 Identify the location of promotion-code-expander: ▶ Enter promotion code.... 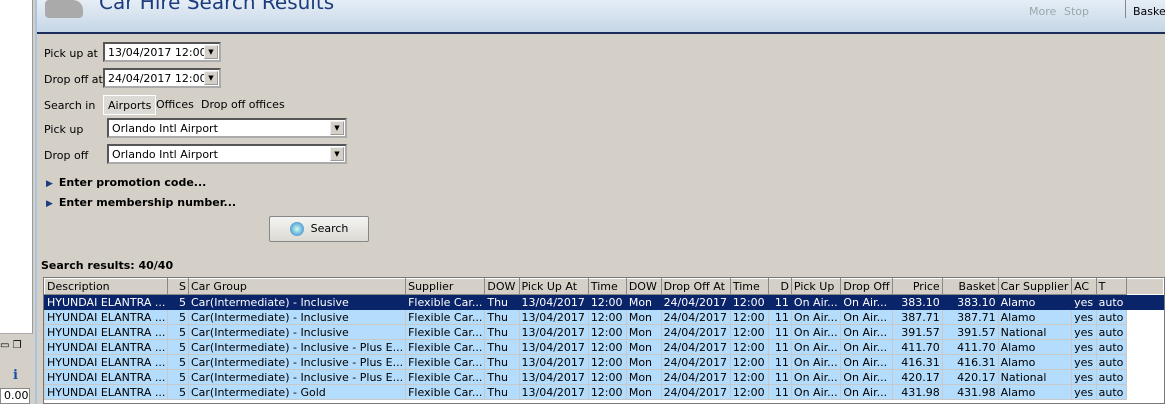
(126, 182).